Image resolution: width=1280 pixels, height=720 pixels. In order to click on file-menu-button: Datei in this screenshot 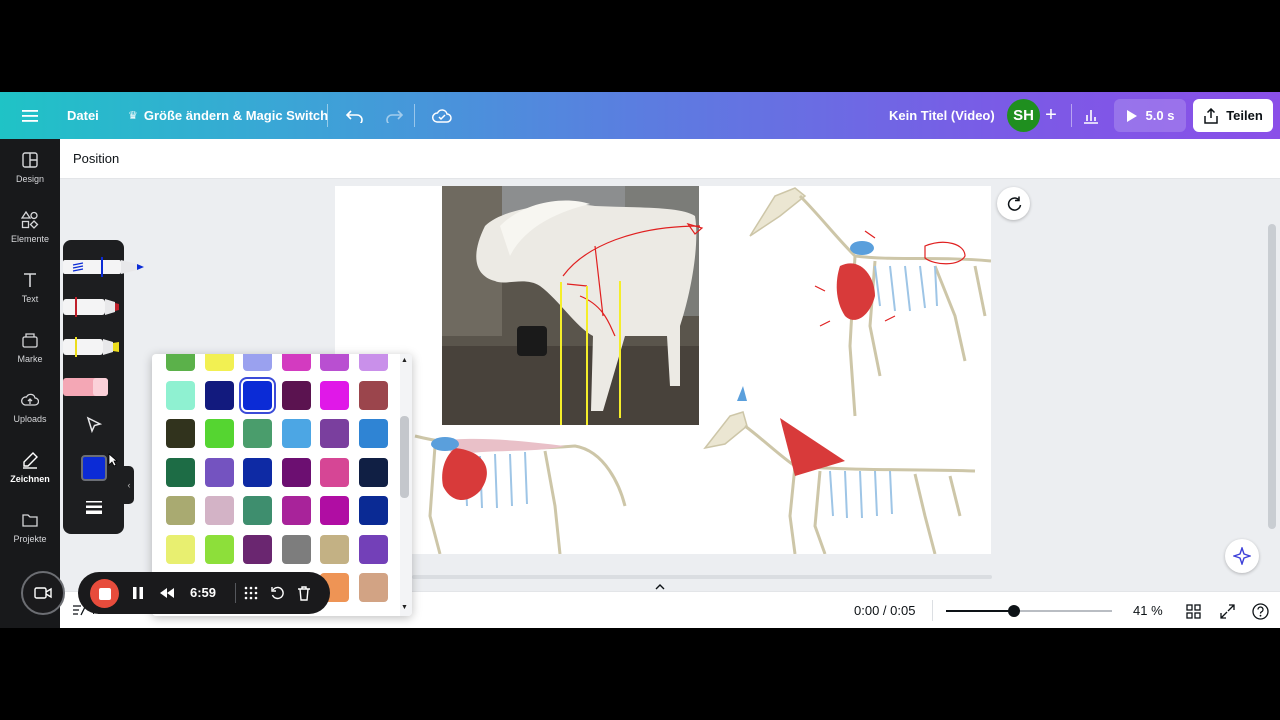, I will do `click(83, 115)`.